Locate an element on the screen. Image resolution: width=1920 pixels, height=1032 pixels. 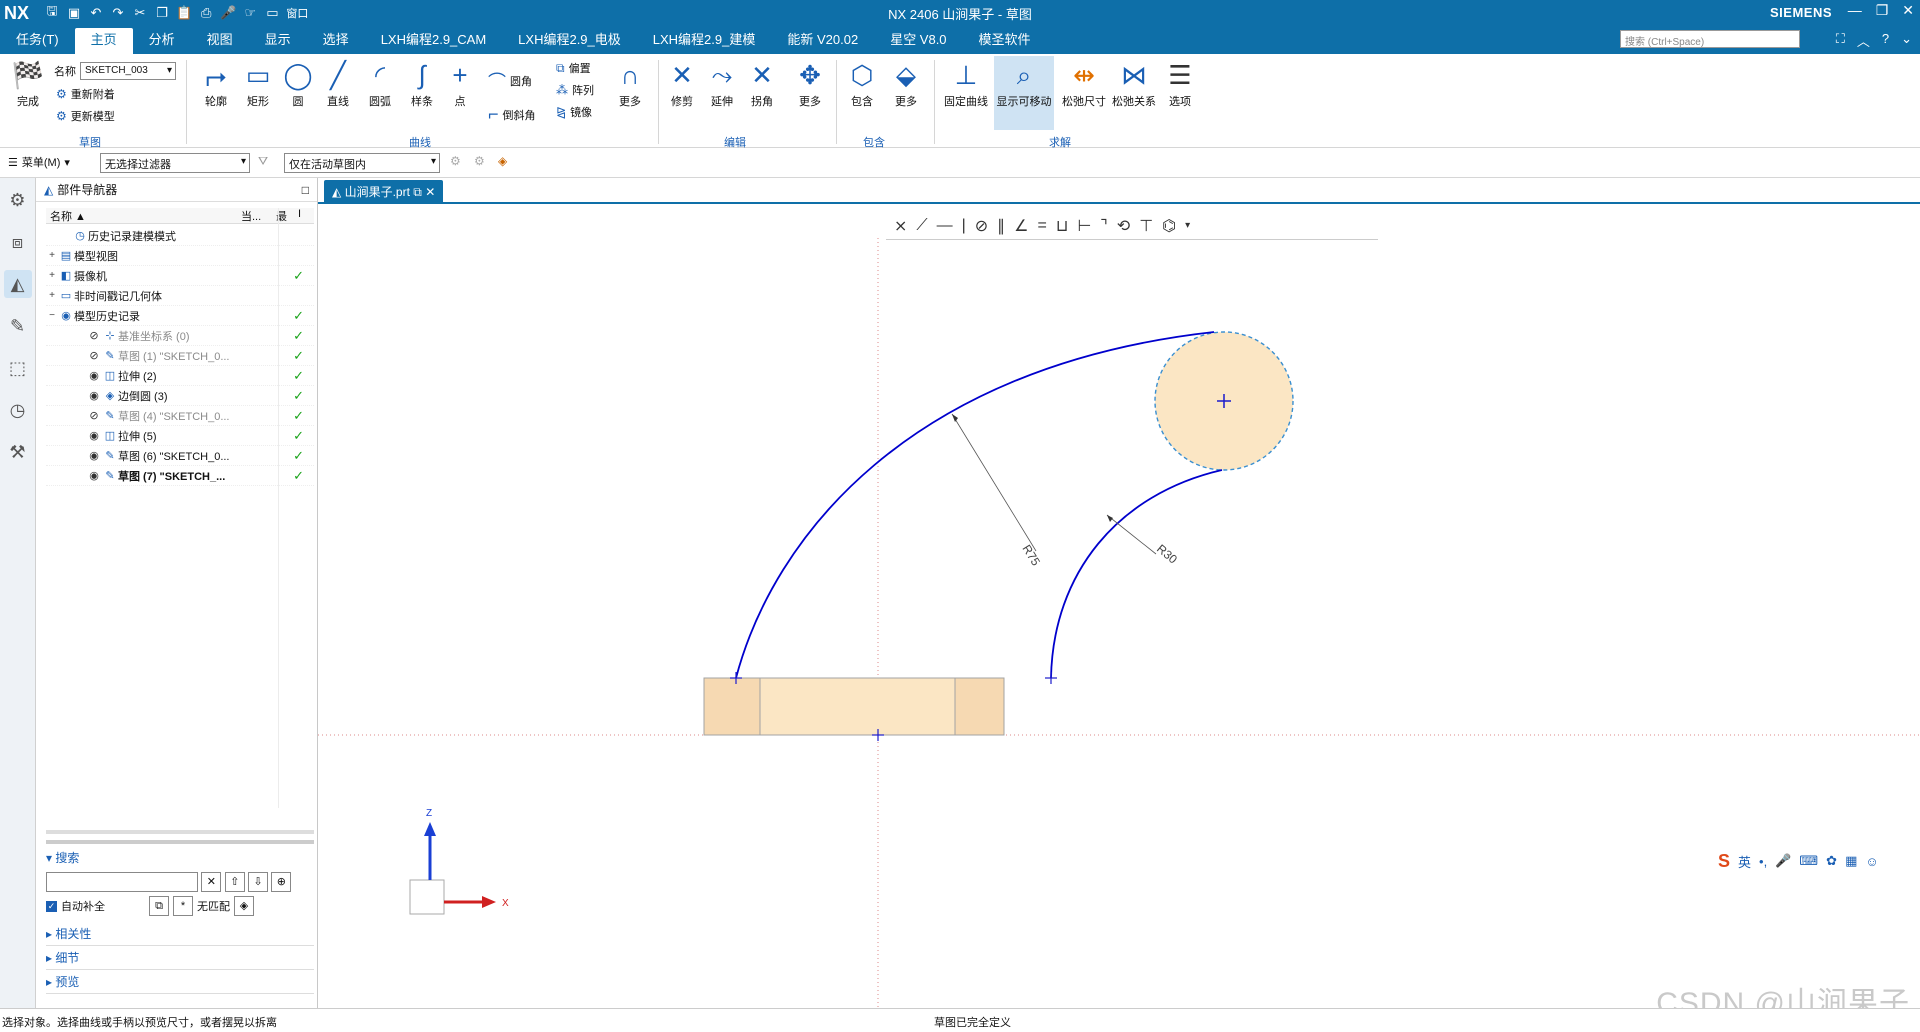
snap-point-icon: ◈ is located at coordinates (502, 161).